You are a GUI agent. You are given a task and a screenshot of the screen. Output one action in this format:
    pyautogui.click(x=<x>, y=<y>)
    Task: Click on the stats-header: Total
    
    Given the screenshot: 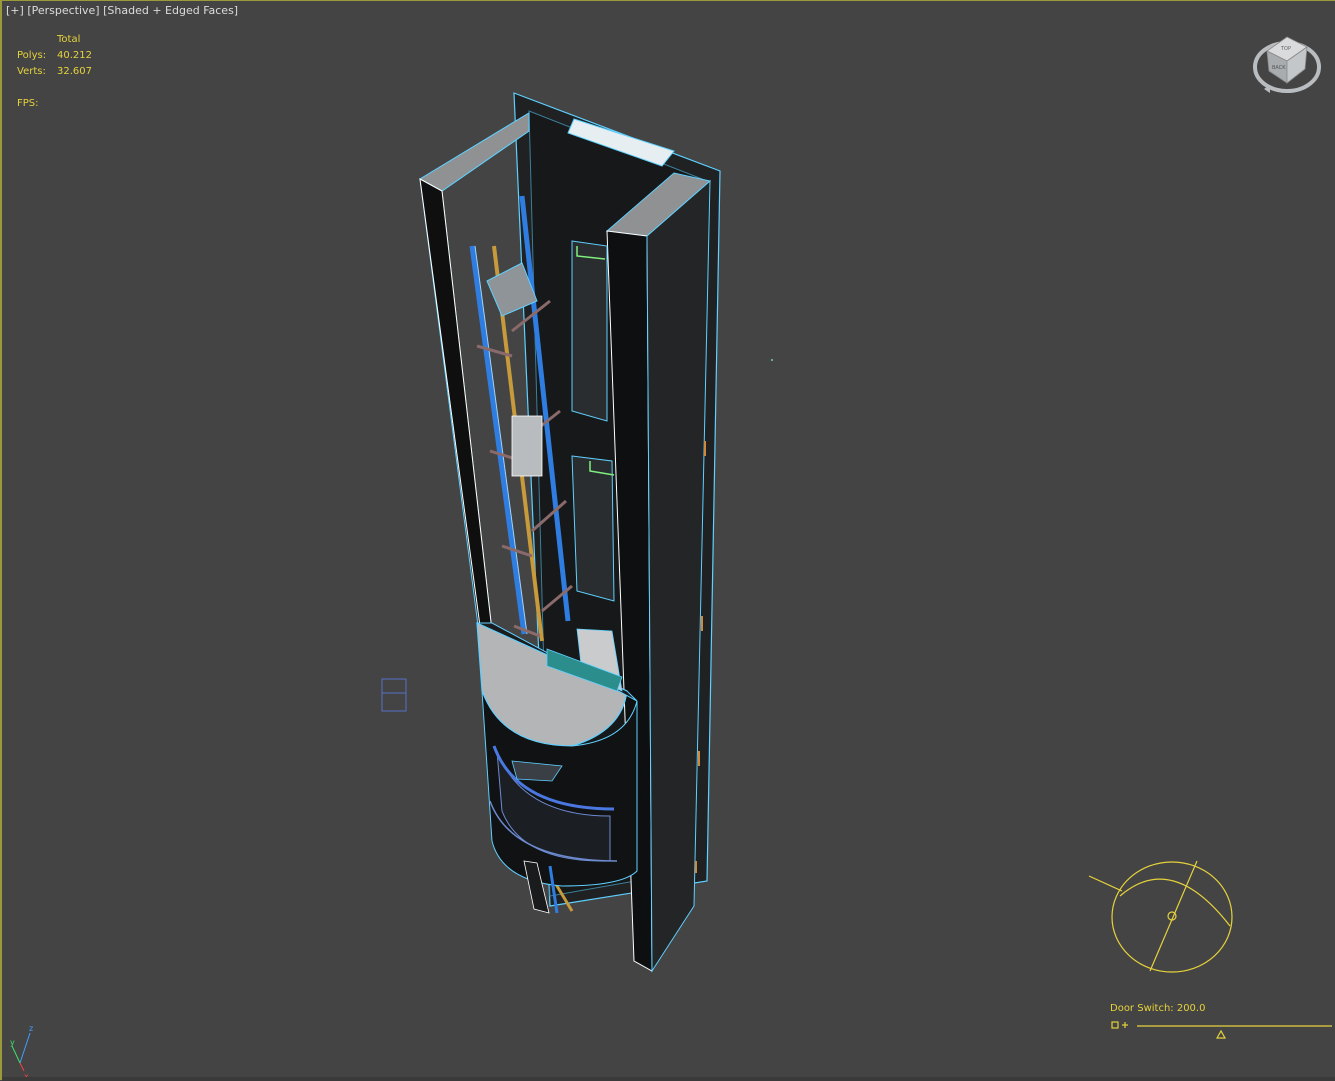 What is the action you would take?
    pyautogui.click(x=69, y=39)
    